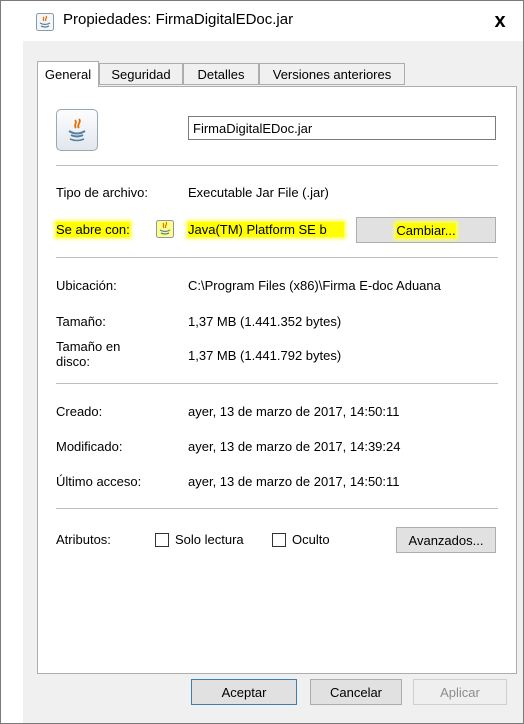 Image resolution: width=524 pixels, height=724 pixels. I want to click on tab-label: General, so click(68, 74).